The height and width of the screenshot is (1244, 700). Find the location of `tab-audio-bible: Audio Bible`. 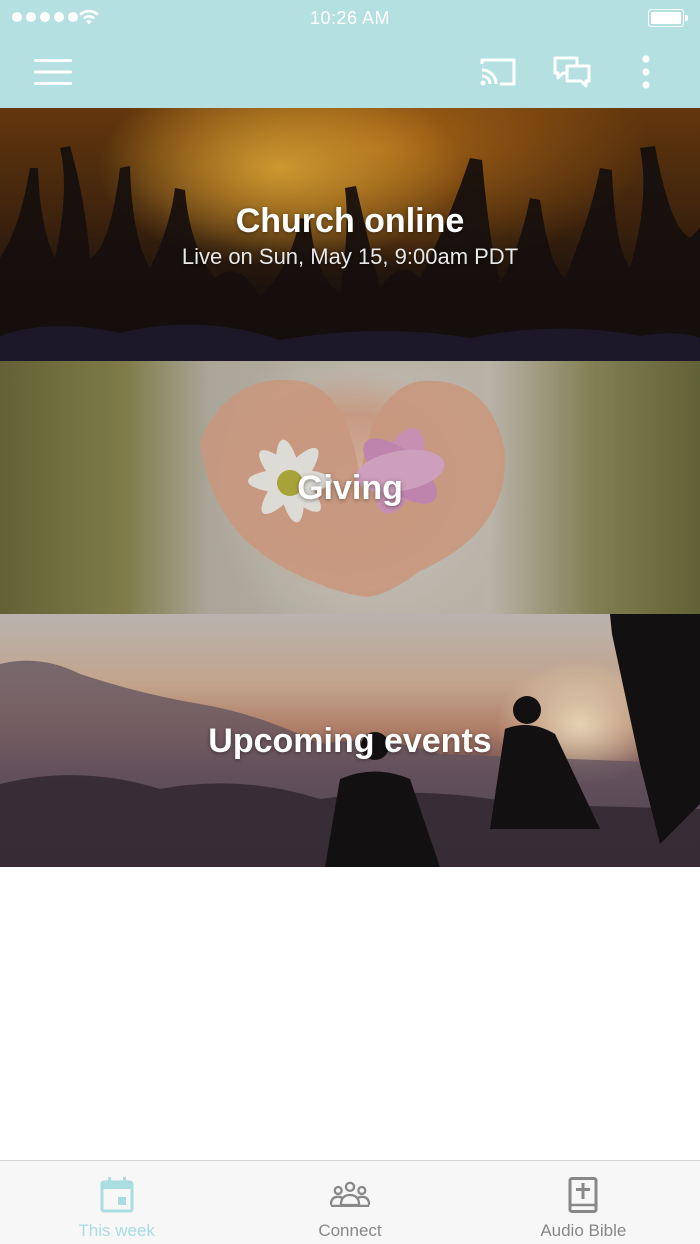

tab-audio-bible: Audio Bible is located at coordinates (583, 1202).